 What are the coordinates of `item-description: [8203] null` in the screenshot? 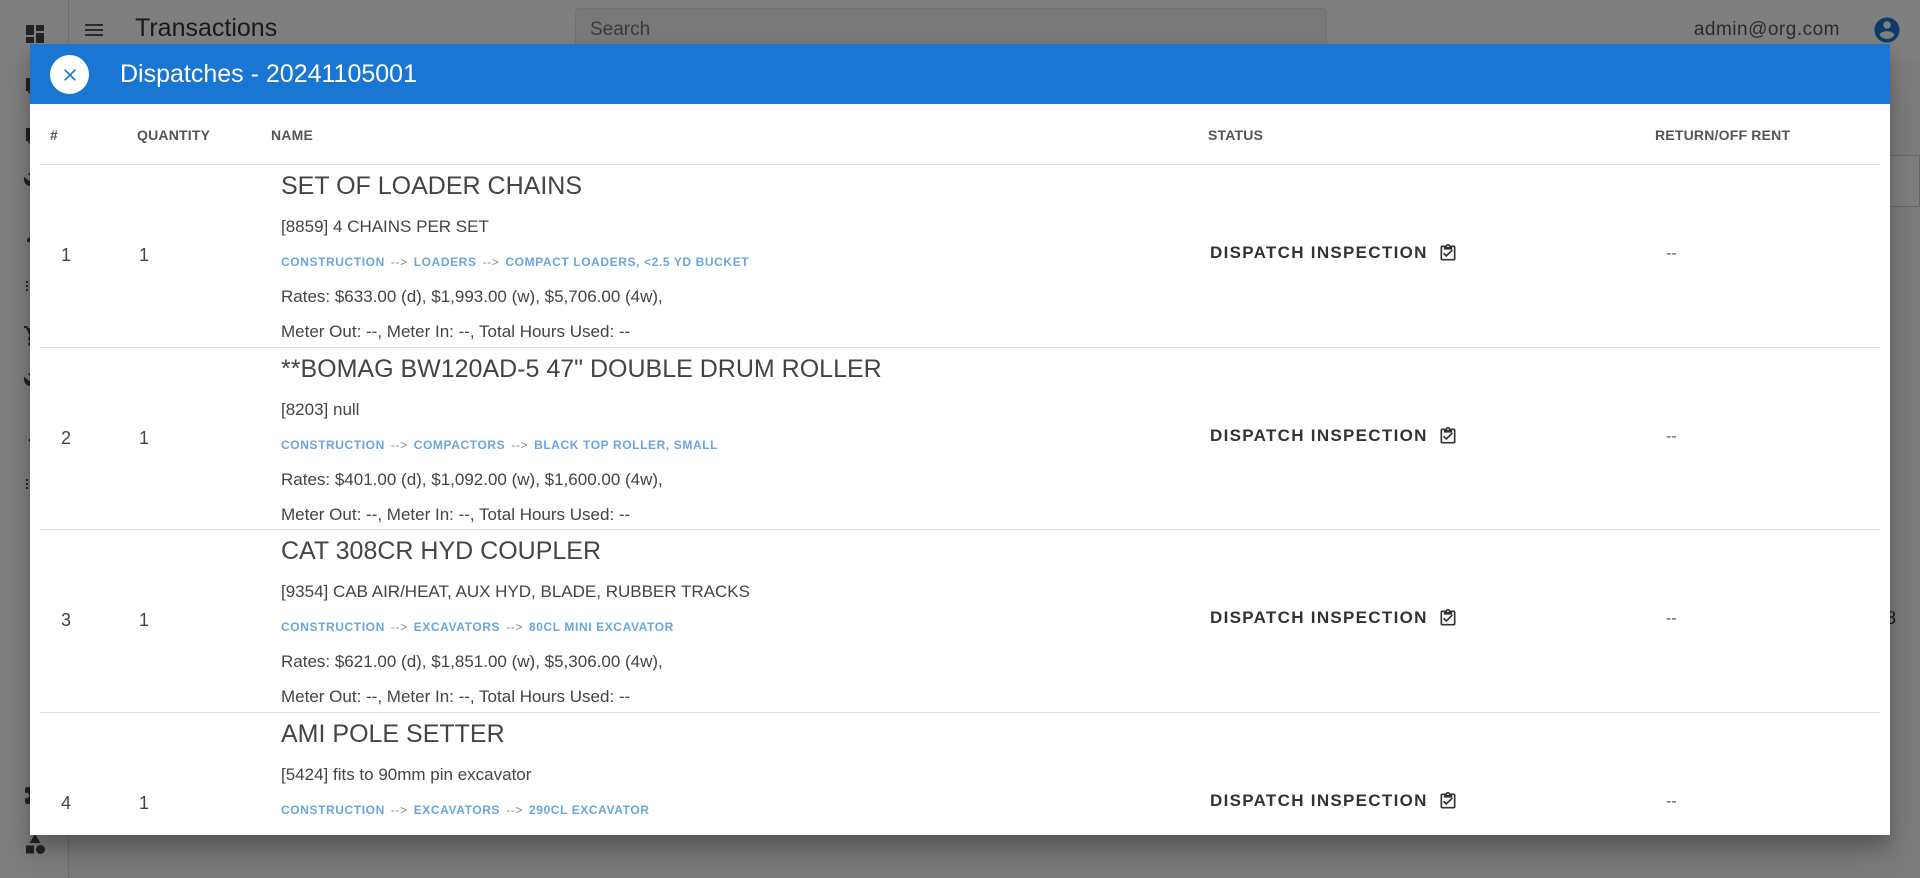 It's located at (320, 409).